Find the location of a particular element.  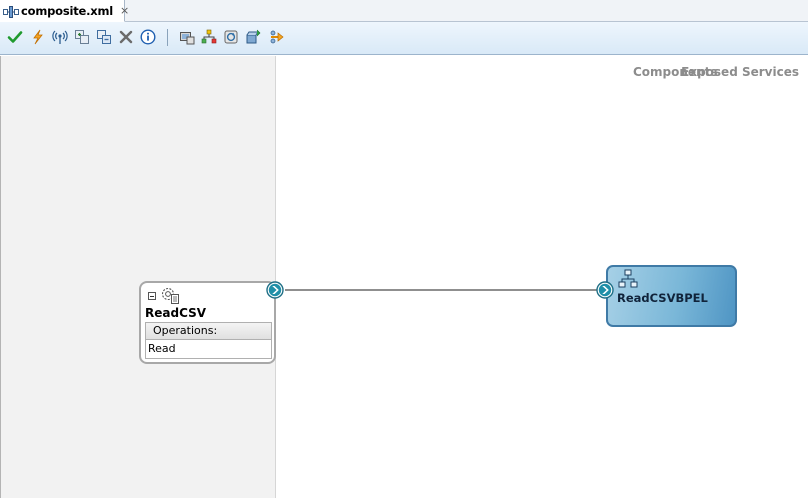

checkmark-icon is located at coordinates (15, 37).